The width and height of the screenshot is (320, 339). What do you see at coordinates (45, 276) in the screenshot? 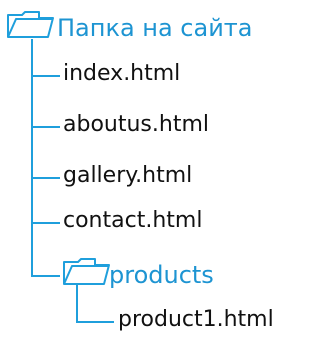
I see `branch-products` at bounding box center [45, 276].